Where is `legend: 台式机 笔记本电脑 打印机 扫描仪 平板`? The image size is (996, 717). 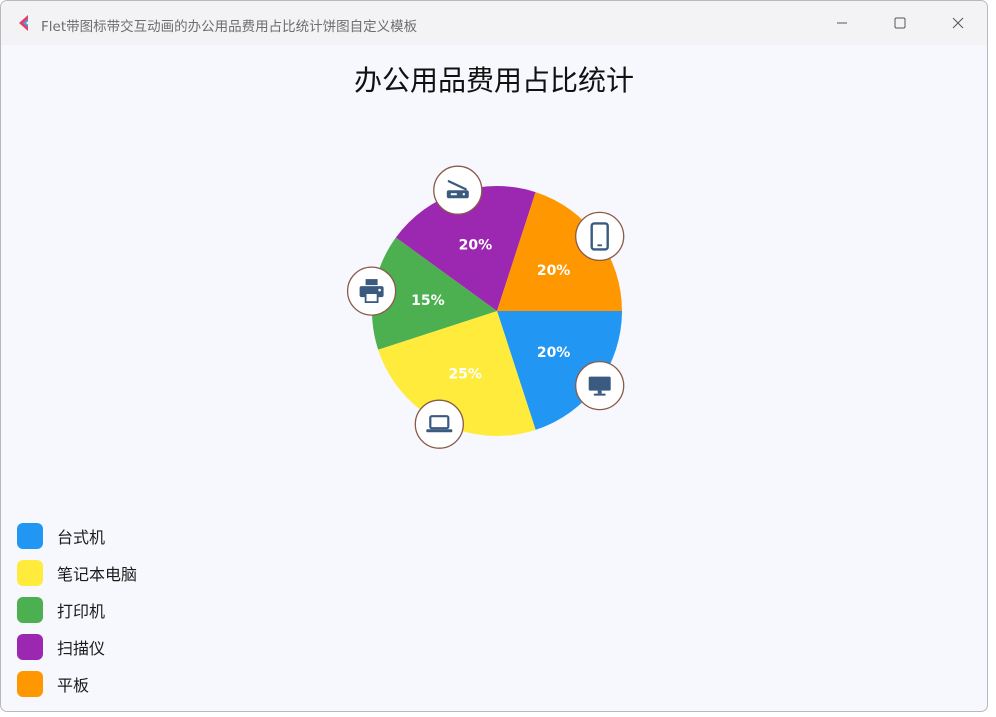
legend: 台式机 笔记本电脑 打印机 扫描仪 平板 is located at coordinates (77, 615).